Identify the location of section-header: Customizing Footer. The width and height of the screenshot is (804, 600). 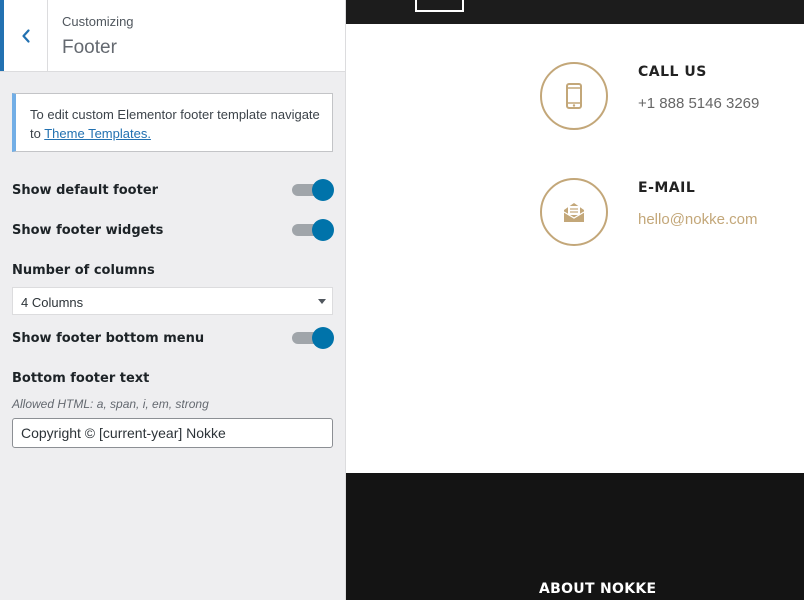
(172, 36).